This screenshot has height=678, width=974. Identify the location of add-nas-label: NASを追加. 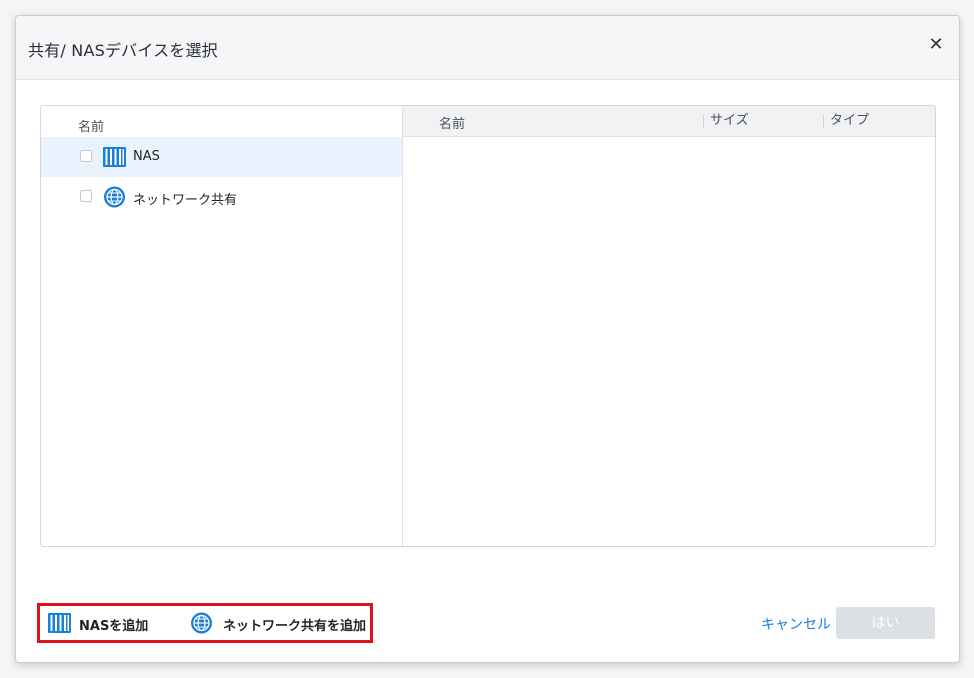
(114, 626).